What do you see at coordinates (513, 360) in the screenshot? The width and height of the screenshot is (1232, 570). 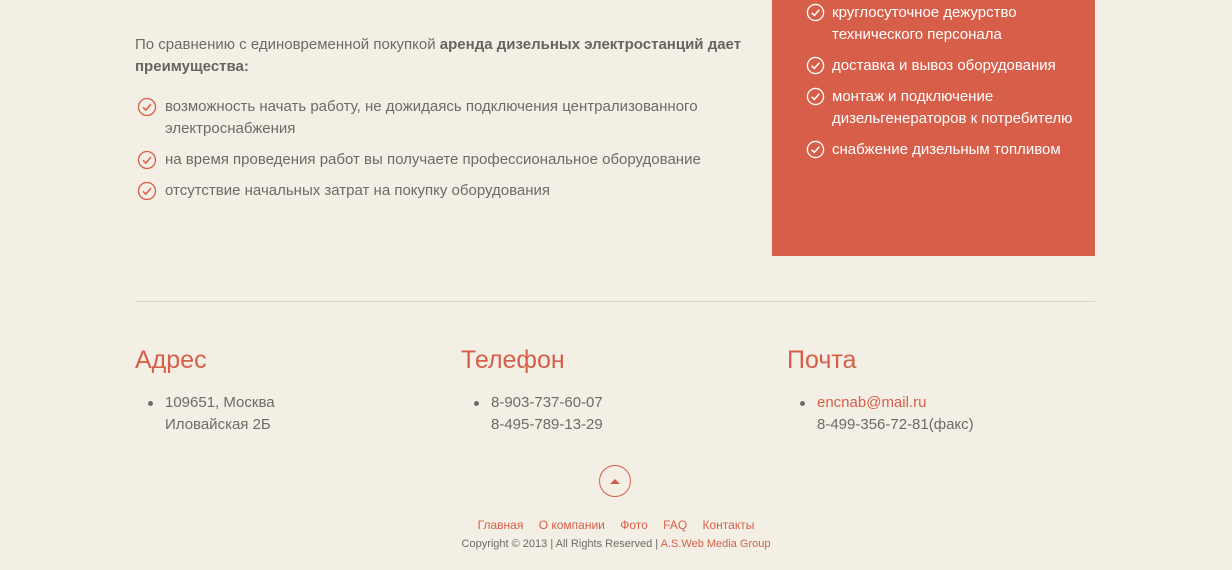 I see `phone-title: Телефон` at bounding box center [513, 360].